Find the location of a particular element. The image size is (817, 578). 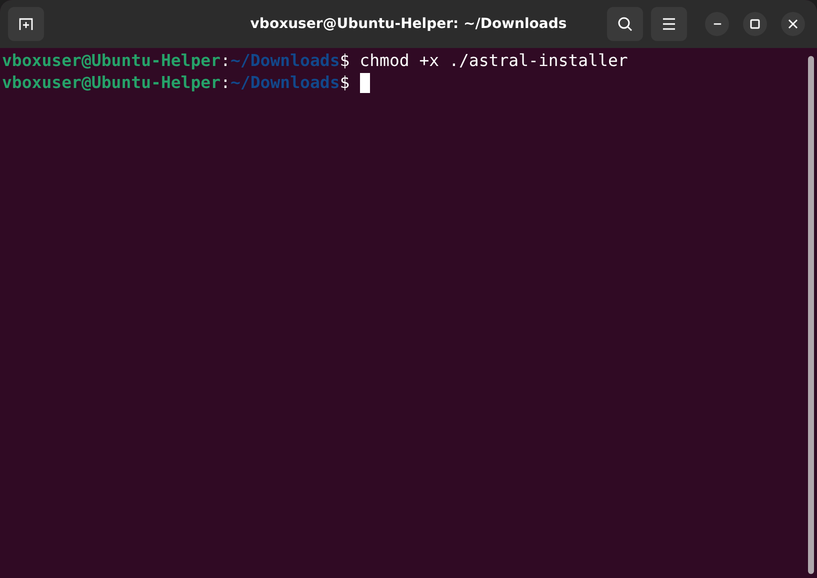

new-tab-button is located at coordinates (26, 24).